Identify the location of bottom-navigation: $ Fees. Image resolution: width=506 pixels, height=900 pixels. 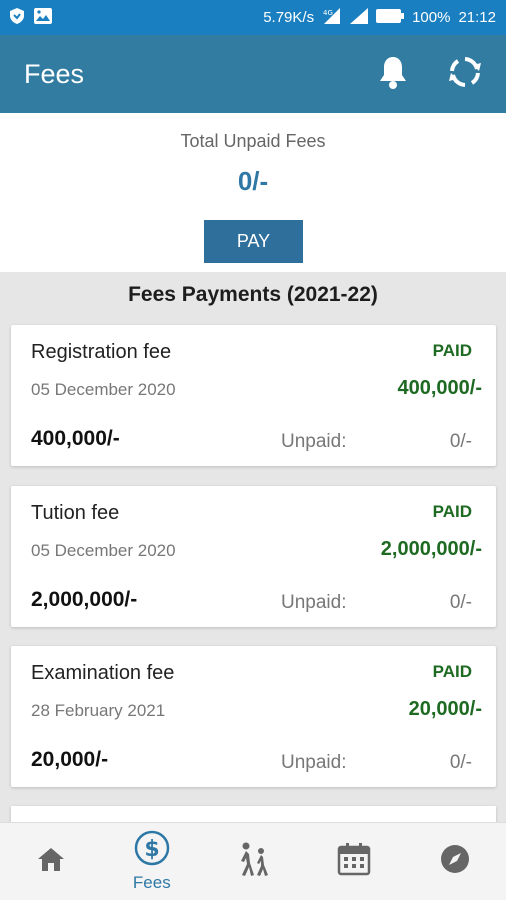
(253, 861).